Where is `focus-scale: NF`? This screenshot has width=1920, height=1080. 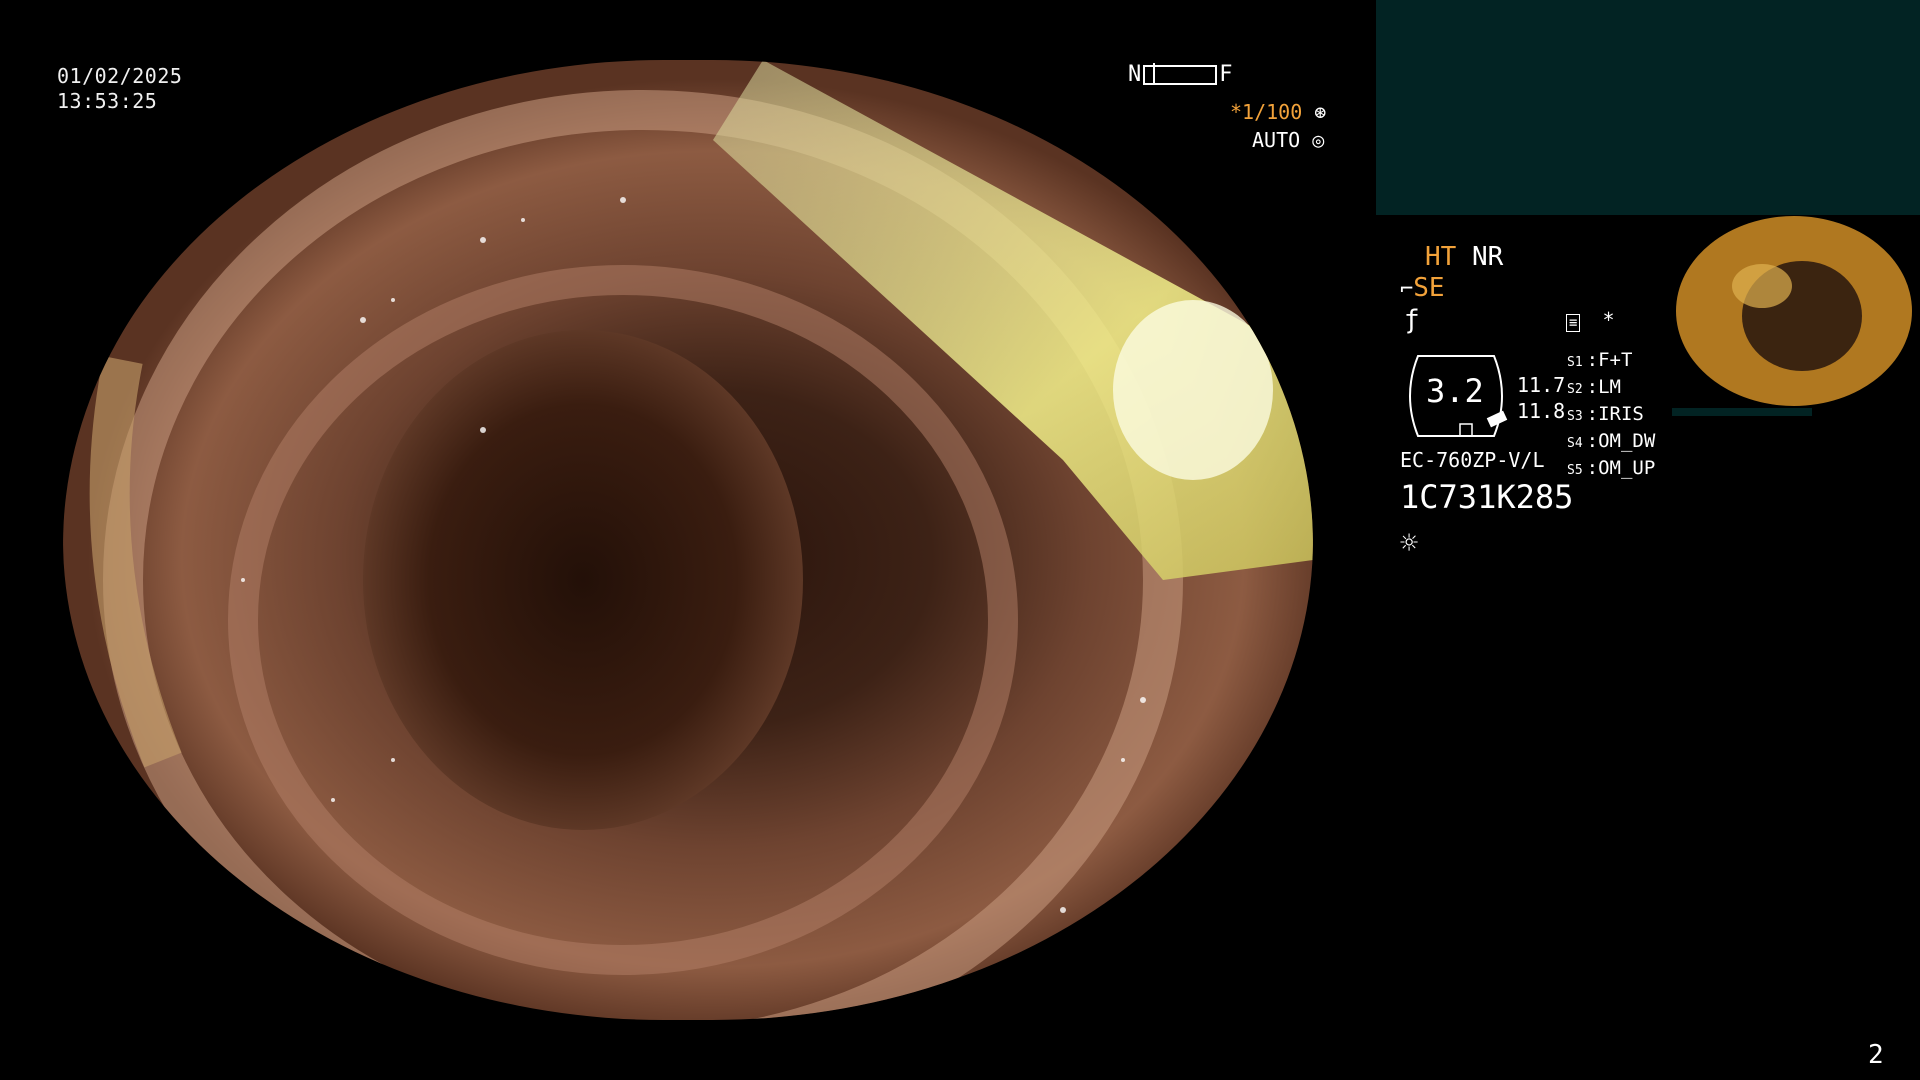 focus-scale: NF is located at coordinates (1180, 74).